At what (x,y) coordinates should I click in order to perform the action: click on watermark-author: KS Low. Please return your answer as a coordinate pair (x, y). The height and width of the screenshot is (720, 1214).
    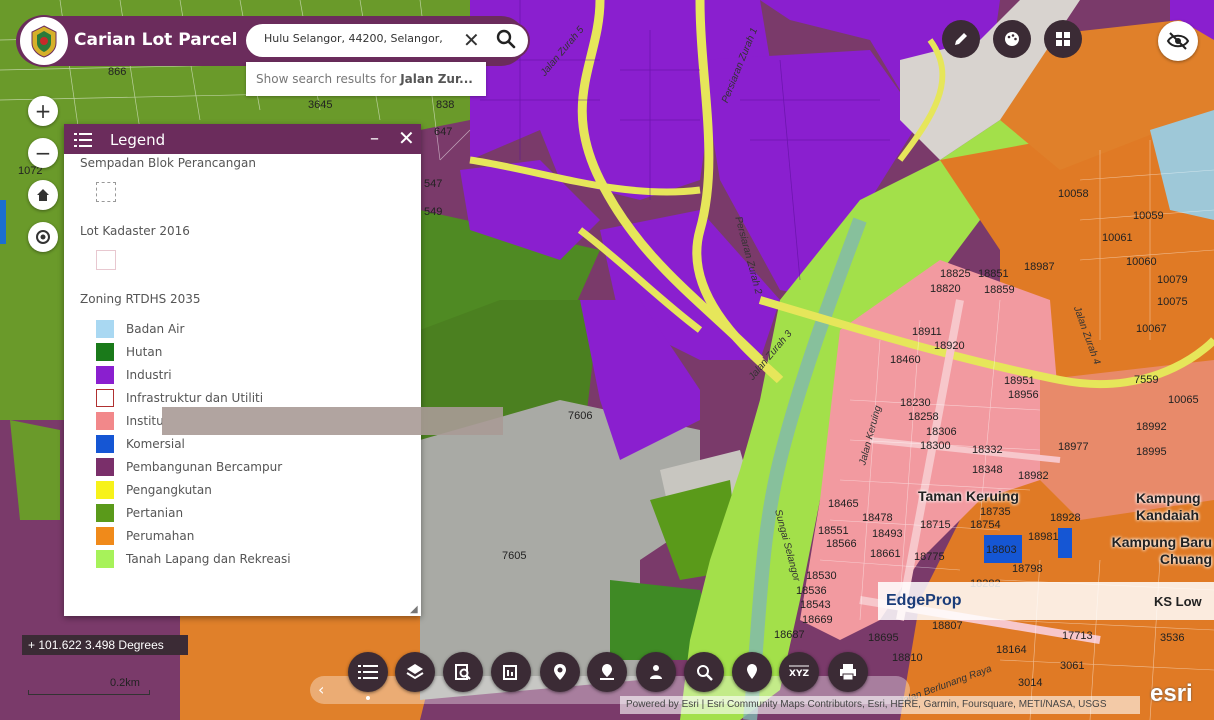
    Looking at the image, I should click on (1178, 601).